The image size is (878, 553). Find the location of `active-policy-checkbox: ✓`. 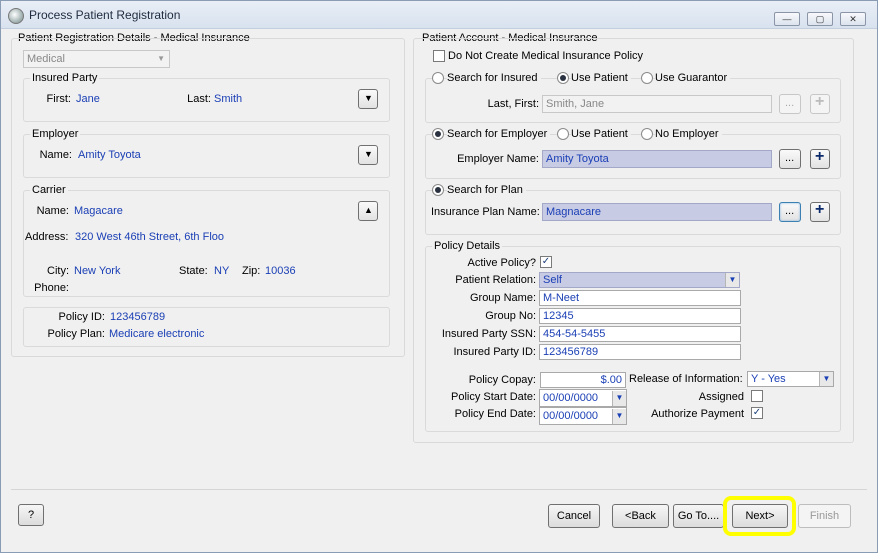

active-policy-checkbox: ✓ is located at coordinates (546, 262).